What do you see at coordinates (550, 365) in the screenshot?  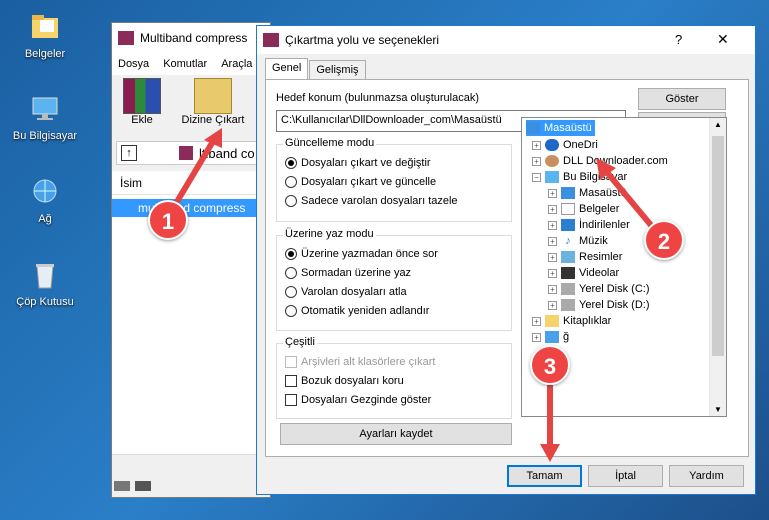 I see `step-marker-3: 3` at bounding box center [550, 365].